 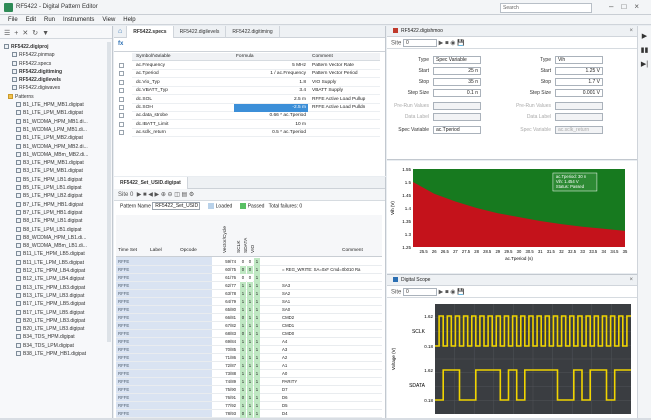 I want to click on home-icon: ⌂, so click(x=121, y=32).